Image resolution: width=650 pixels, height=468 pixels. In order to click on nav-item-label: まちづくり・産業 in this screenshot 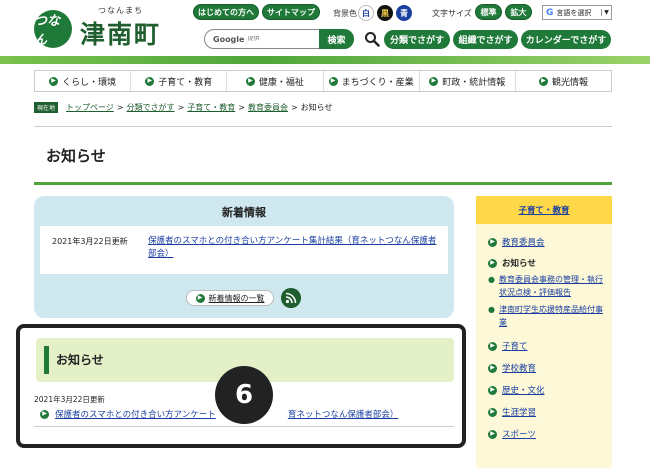, I will do `click(377, 82)`.